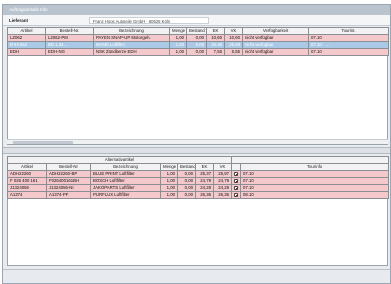 The width and height of the screenshot is (391, 284). What do you see at coordinates (275, 31) in the screenshot?
I see `column-header: Verfügbarkeit` at bounding box center [275, 31].